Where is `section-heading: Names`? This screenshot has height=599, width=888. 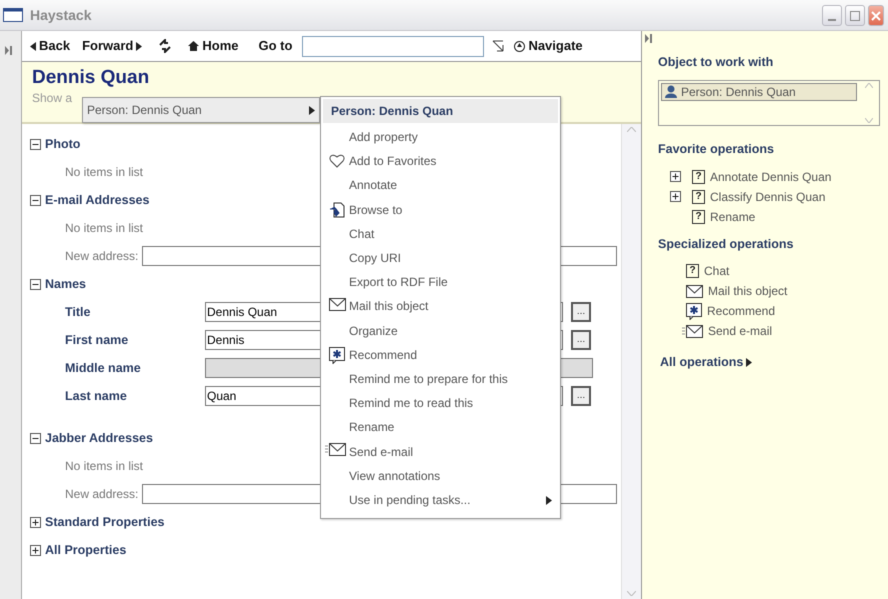 section-heading: Names is located at coordinates (65, 284).